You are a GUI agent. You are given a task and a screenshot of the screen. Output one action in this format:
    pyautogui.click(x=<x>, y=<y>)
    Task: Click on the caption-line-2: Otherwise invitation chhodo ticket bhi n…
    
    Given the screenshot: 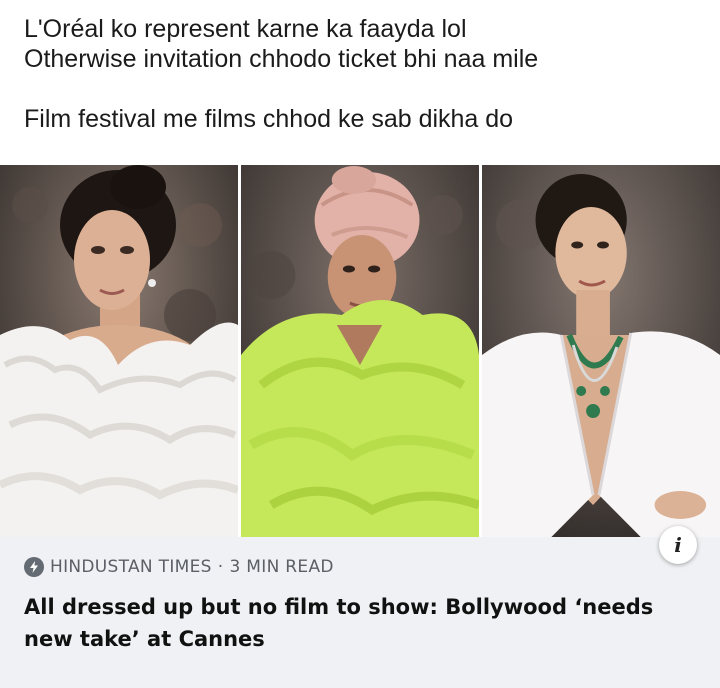 What is the action you would take?
    pyautogui.click(x=281, y=59)
    